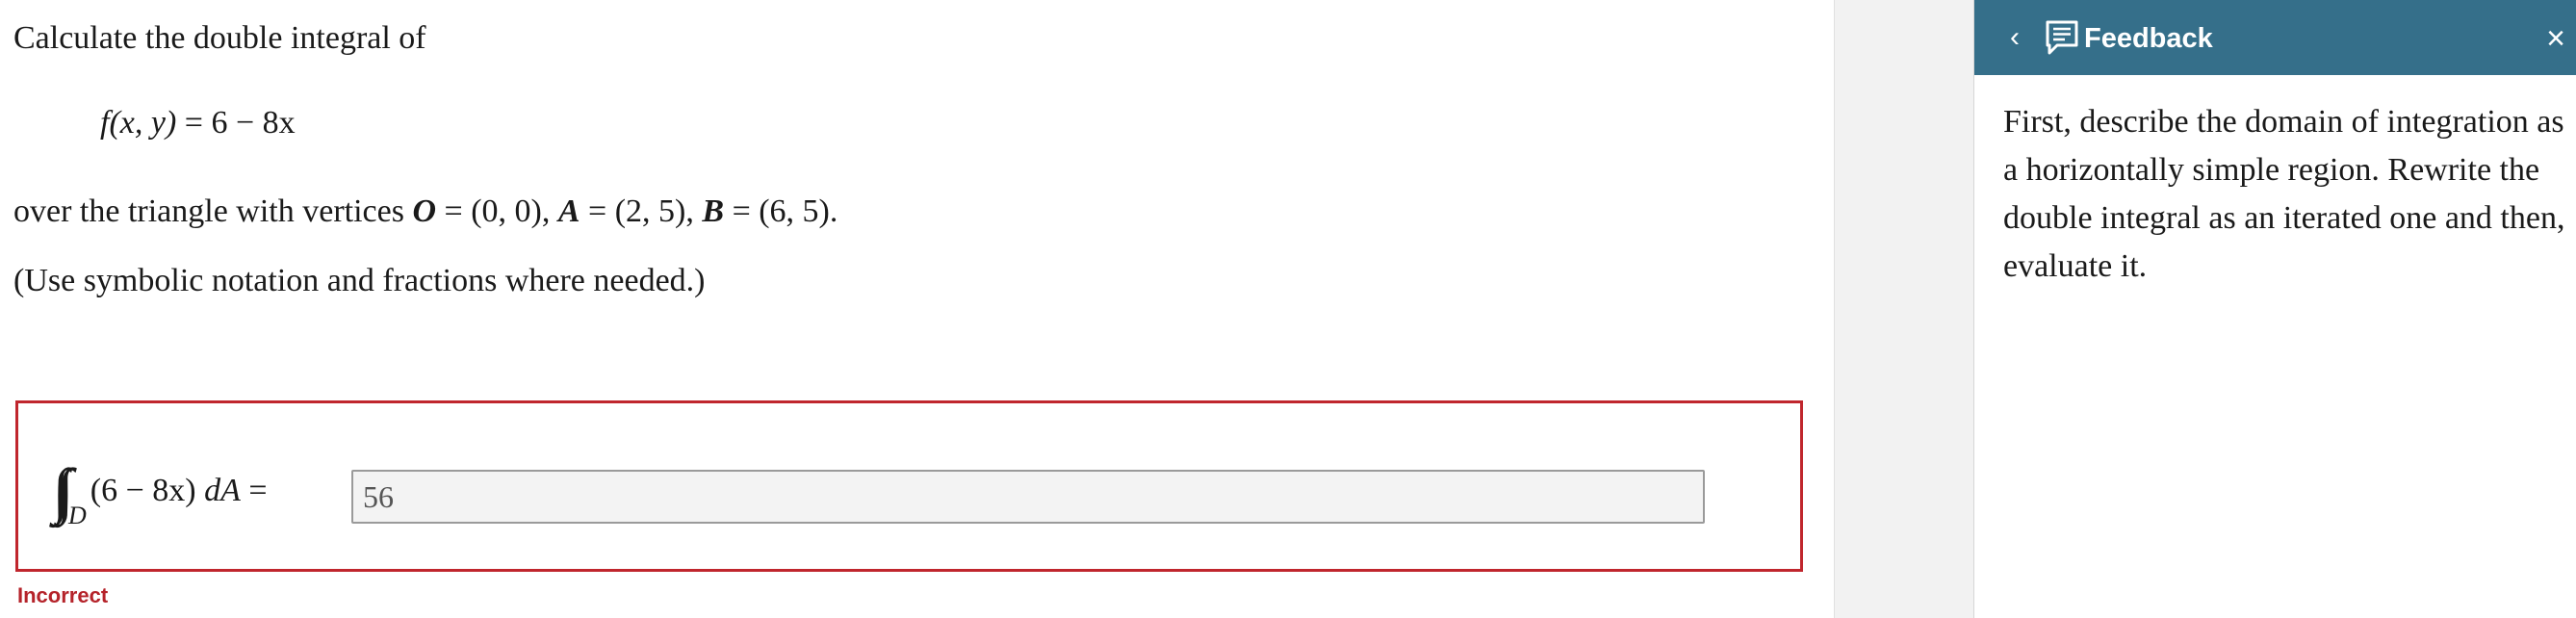 Image resolution: width=2576 pixels, height=618 pixels. What do you see at coordinates (781, 211) in the screenshot?
I see `vertex-b-value: = (6, 5).` at bounding box center [781, 211].